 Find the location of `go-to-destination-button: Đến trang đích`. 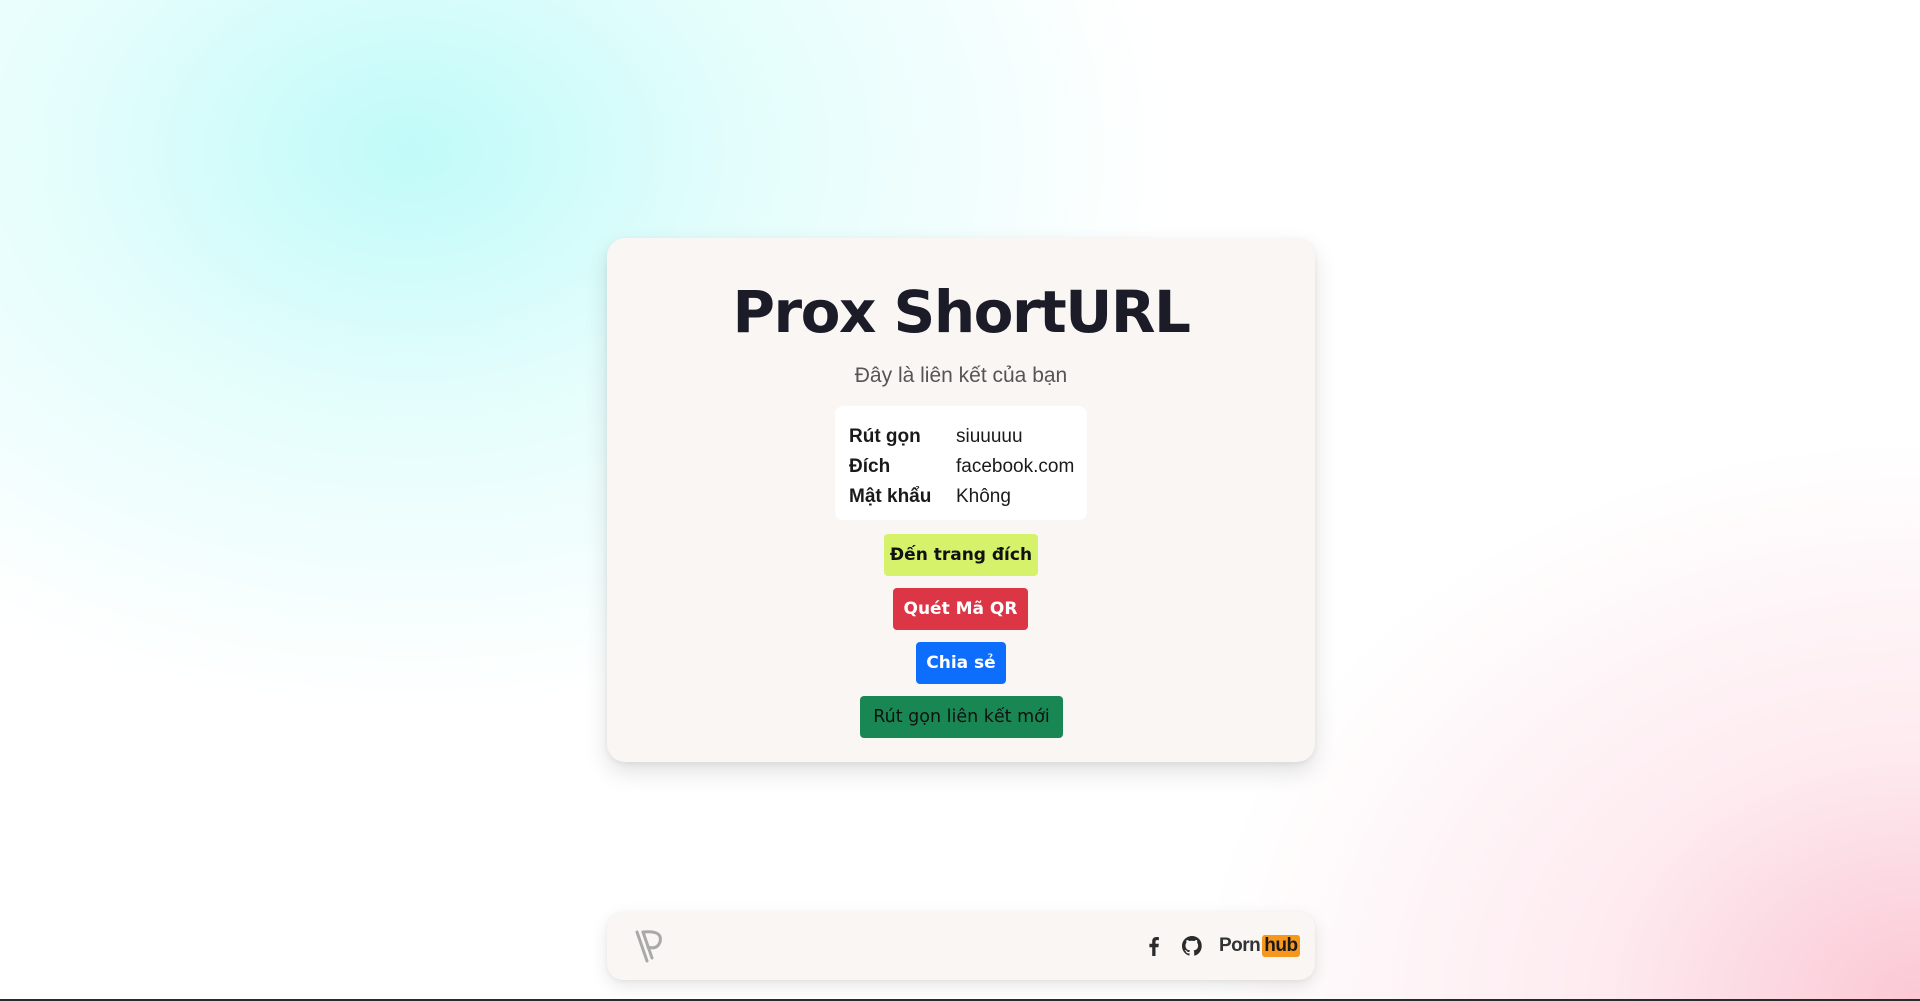

go-to-destination-button: Đến trang đích is located at coordinates (961, 555).